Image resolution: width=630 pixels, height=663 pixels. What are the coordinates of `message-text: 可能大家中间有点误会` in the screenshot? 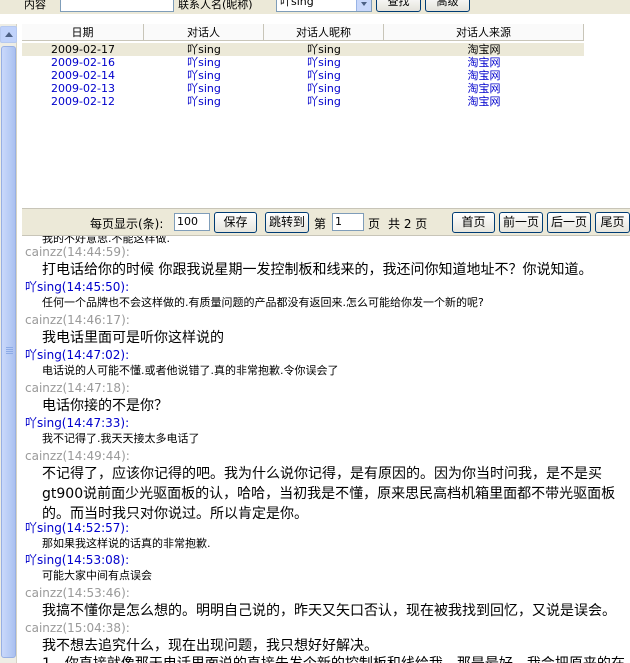 It's located at (97, 575).